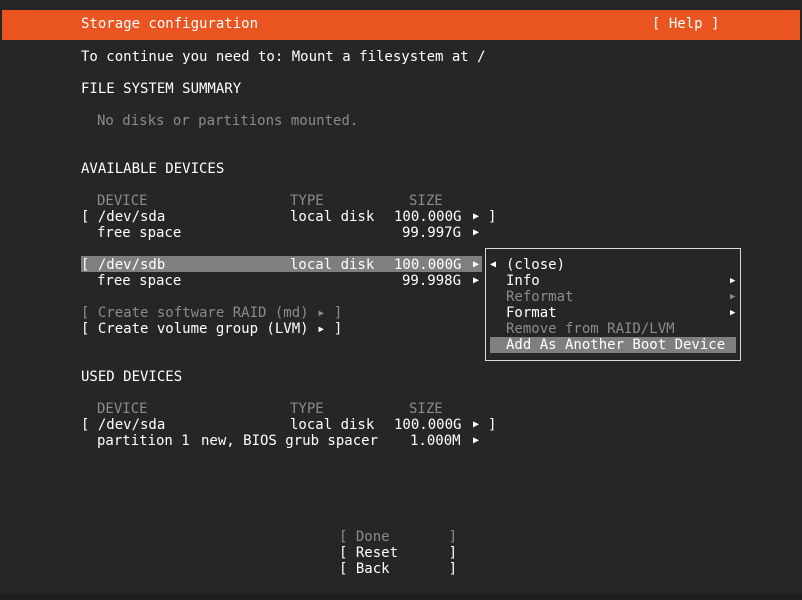 The width and height of the screenshot is (802, 600). Describe the element at coordinates (132, 377) in the screenshot. I see `used-devices-heading: USED DEVICES` at that location.